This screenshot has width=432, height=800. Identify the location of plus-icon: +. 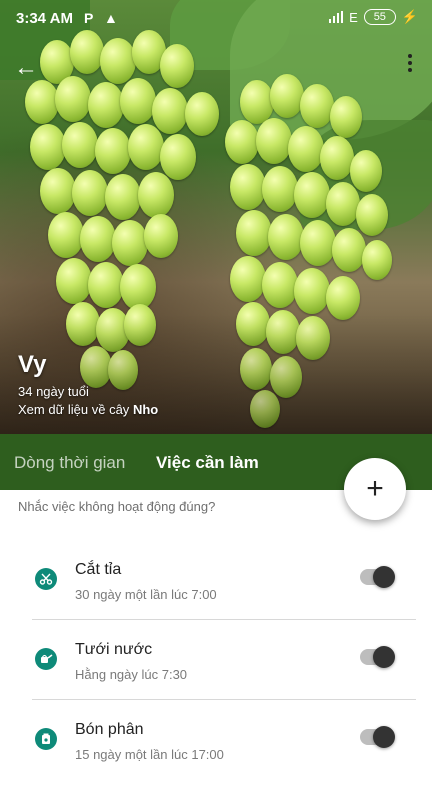
(375, 488).